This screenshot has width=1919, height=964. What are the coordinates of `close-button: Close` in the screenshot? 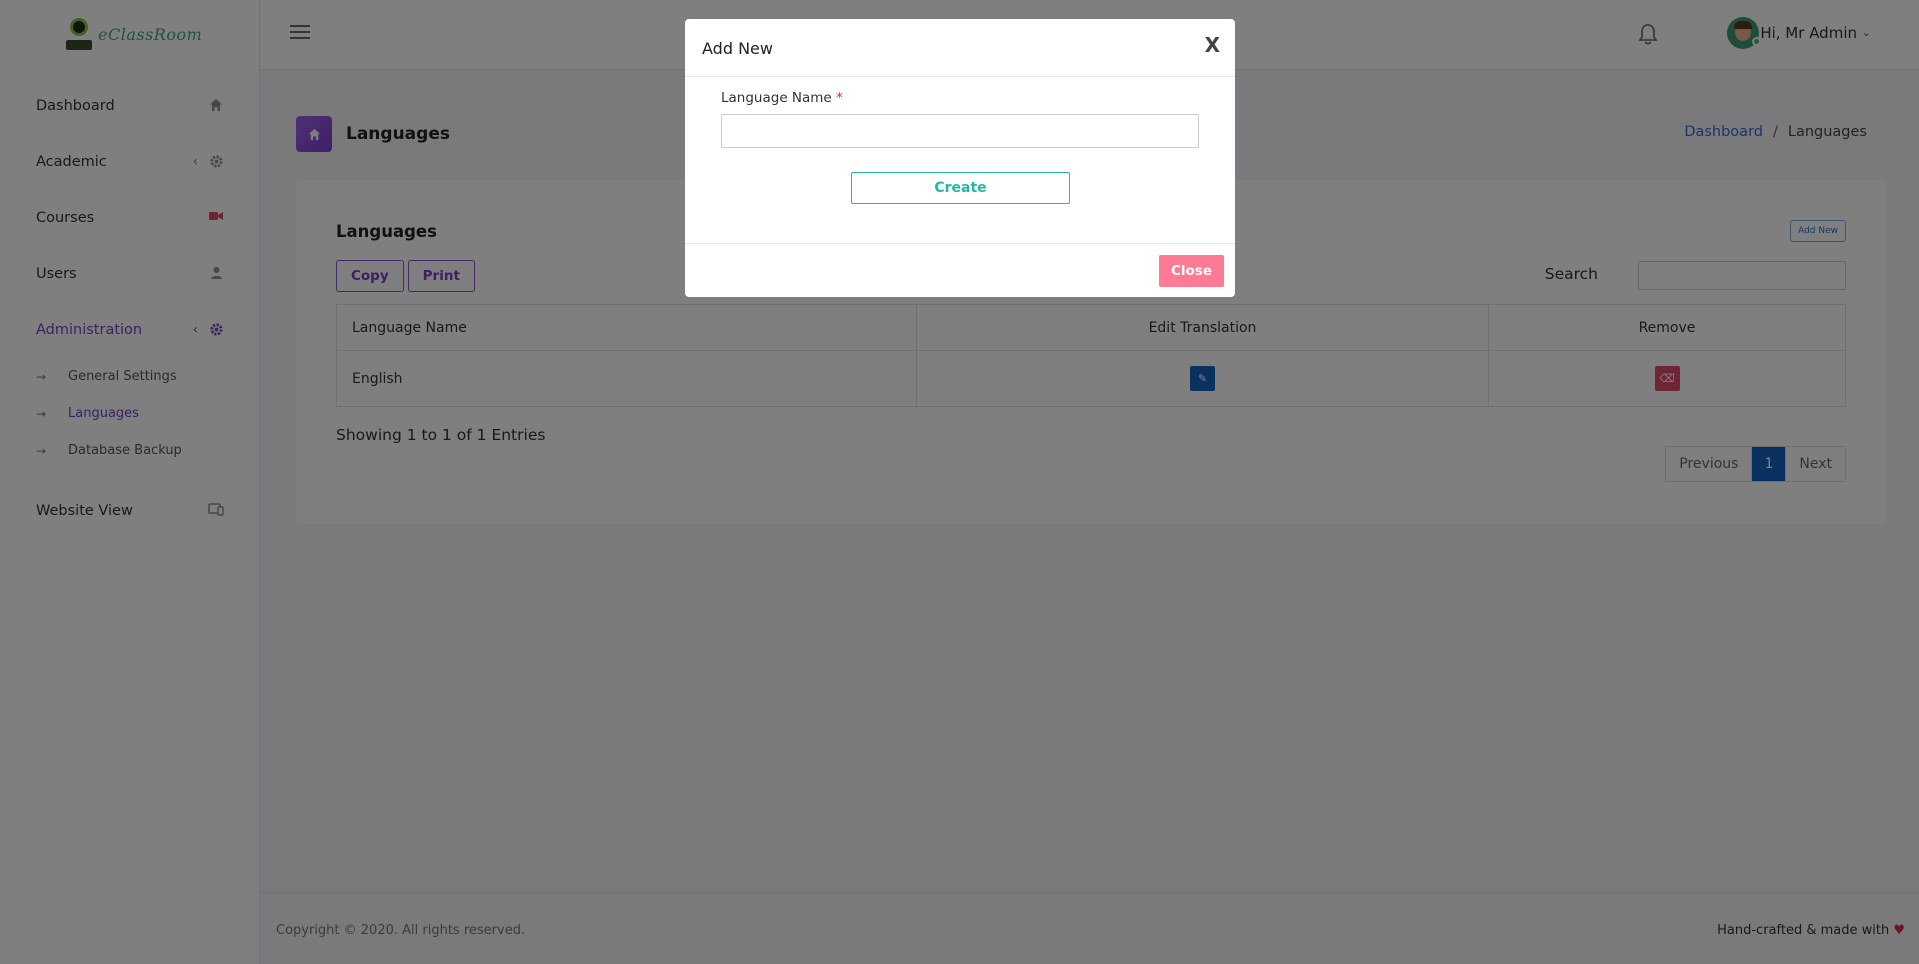 It's located at (1191, 271).